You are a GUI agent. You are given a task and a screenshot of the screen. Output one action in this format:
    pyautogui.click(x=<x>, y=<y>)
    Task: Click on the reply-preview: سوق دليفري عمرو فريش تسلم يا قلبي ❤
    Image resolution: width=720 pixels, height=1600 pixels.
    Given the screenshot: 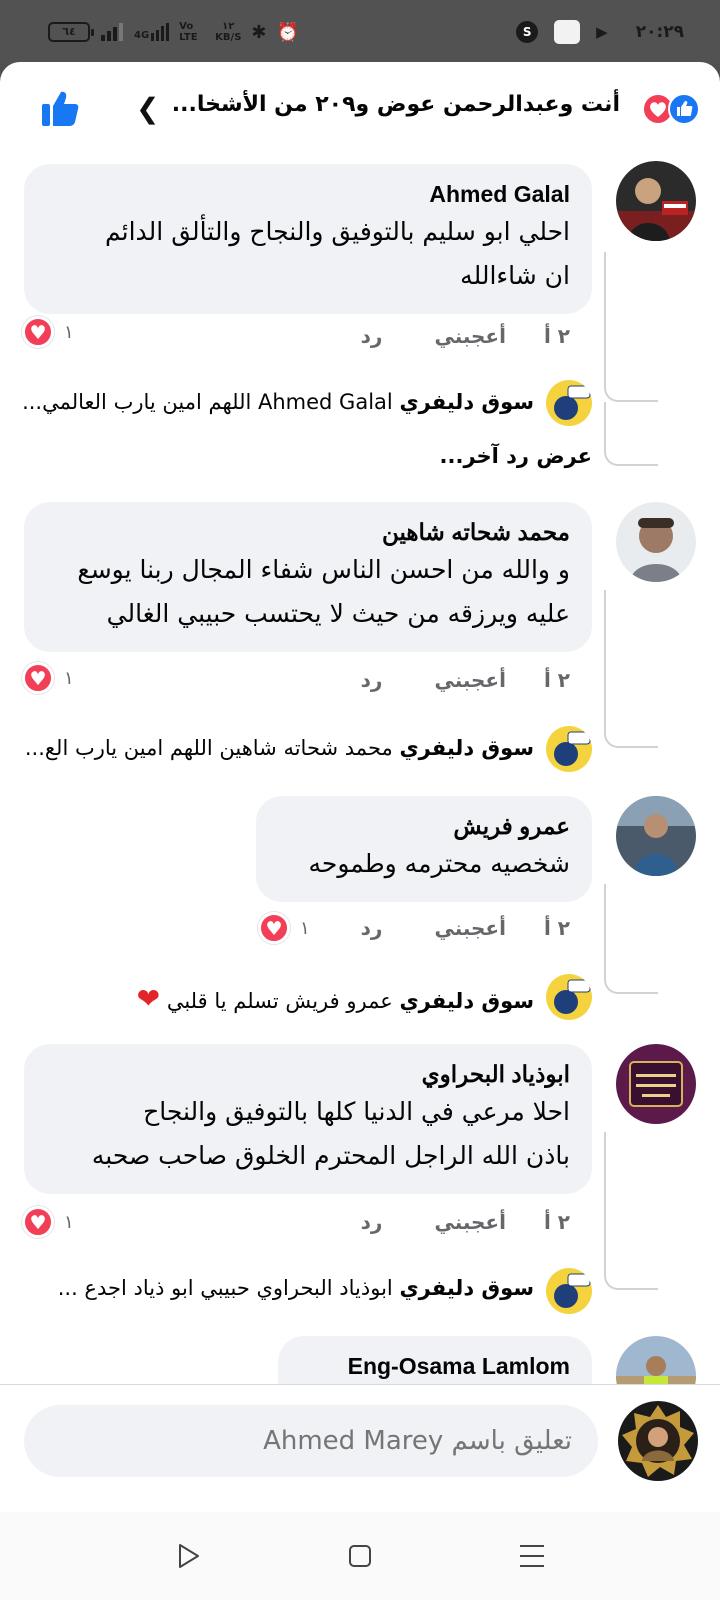 What is the action you would take?
    pyautogui.click(x=335, y=998)
    